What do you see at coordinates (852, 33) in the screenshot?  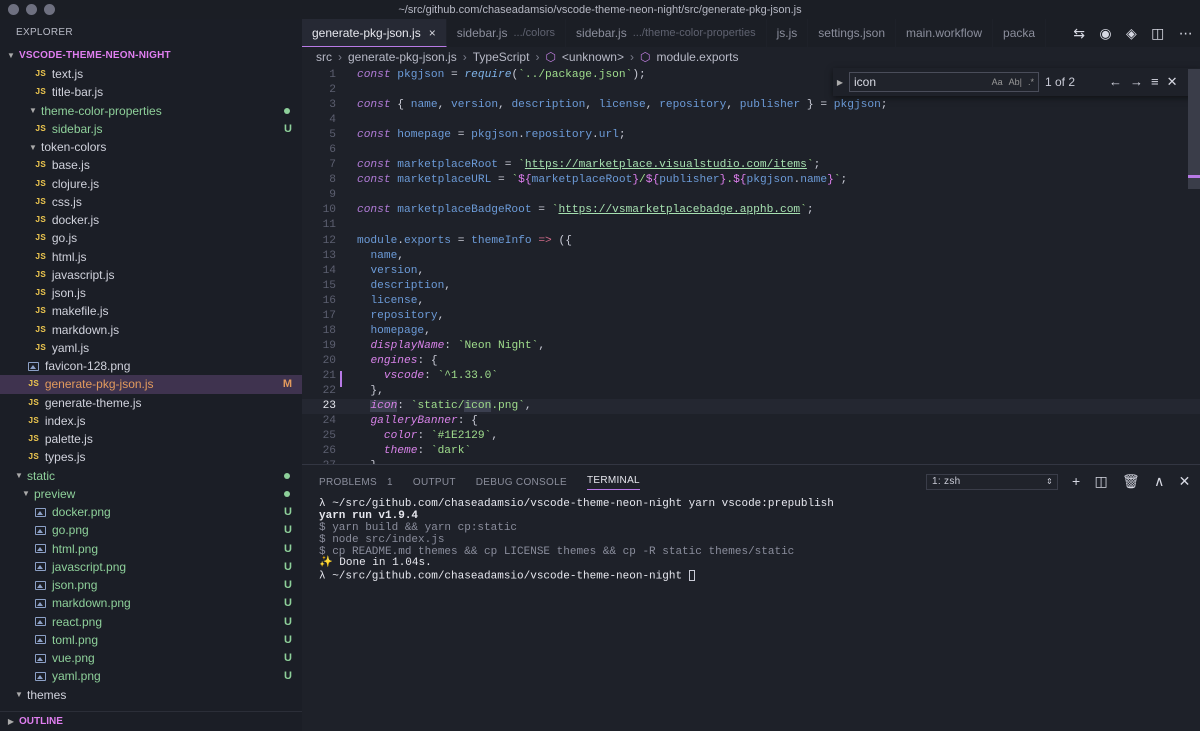 I see `editor-tab: settings.json` at bounding box center [852, 33].